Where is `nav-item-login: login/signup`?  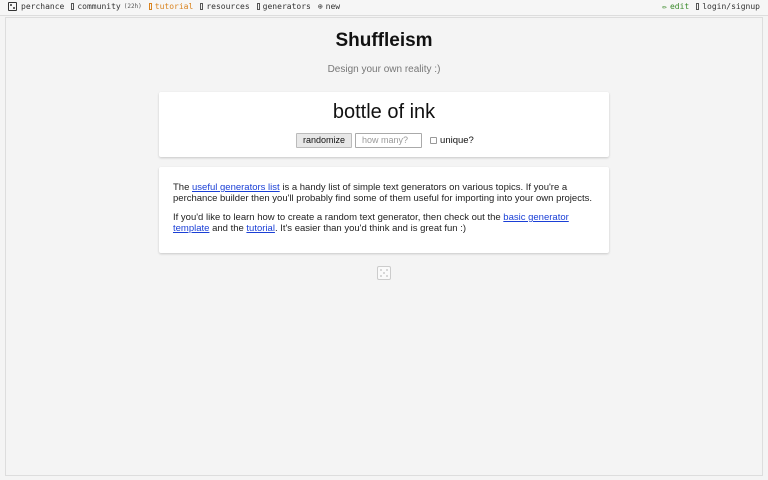
nav-item-login: login/signup is located at coordinates (728, 6).